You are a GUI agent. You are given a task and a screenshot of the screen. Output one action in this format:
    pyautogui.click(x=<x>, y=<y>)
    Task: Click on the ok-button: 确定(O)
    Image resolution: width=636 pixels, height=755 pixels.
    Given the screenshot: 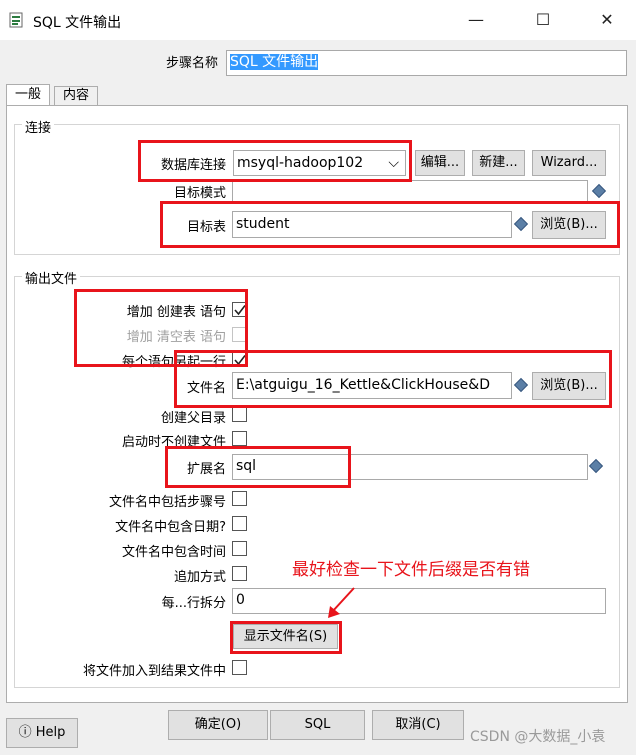 What is the action you would take?
    pyautogui.click(x=218, y=725)
    